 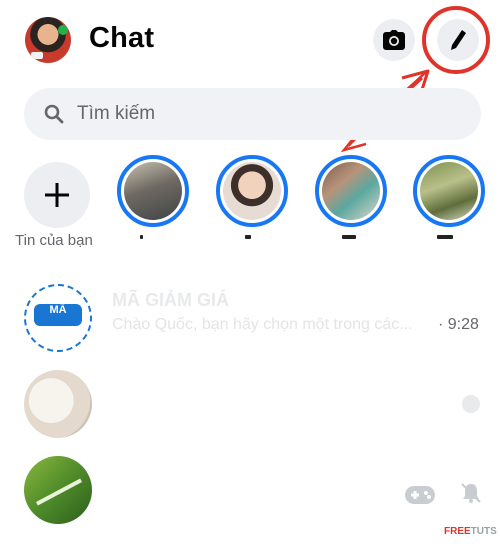 I want to click on mute-bell-icon, so click(x=471, y=493).